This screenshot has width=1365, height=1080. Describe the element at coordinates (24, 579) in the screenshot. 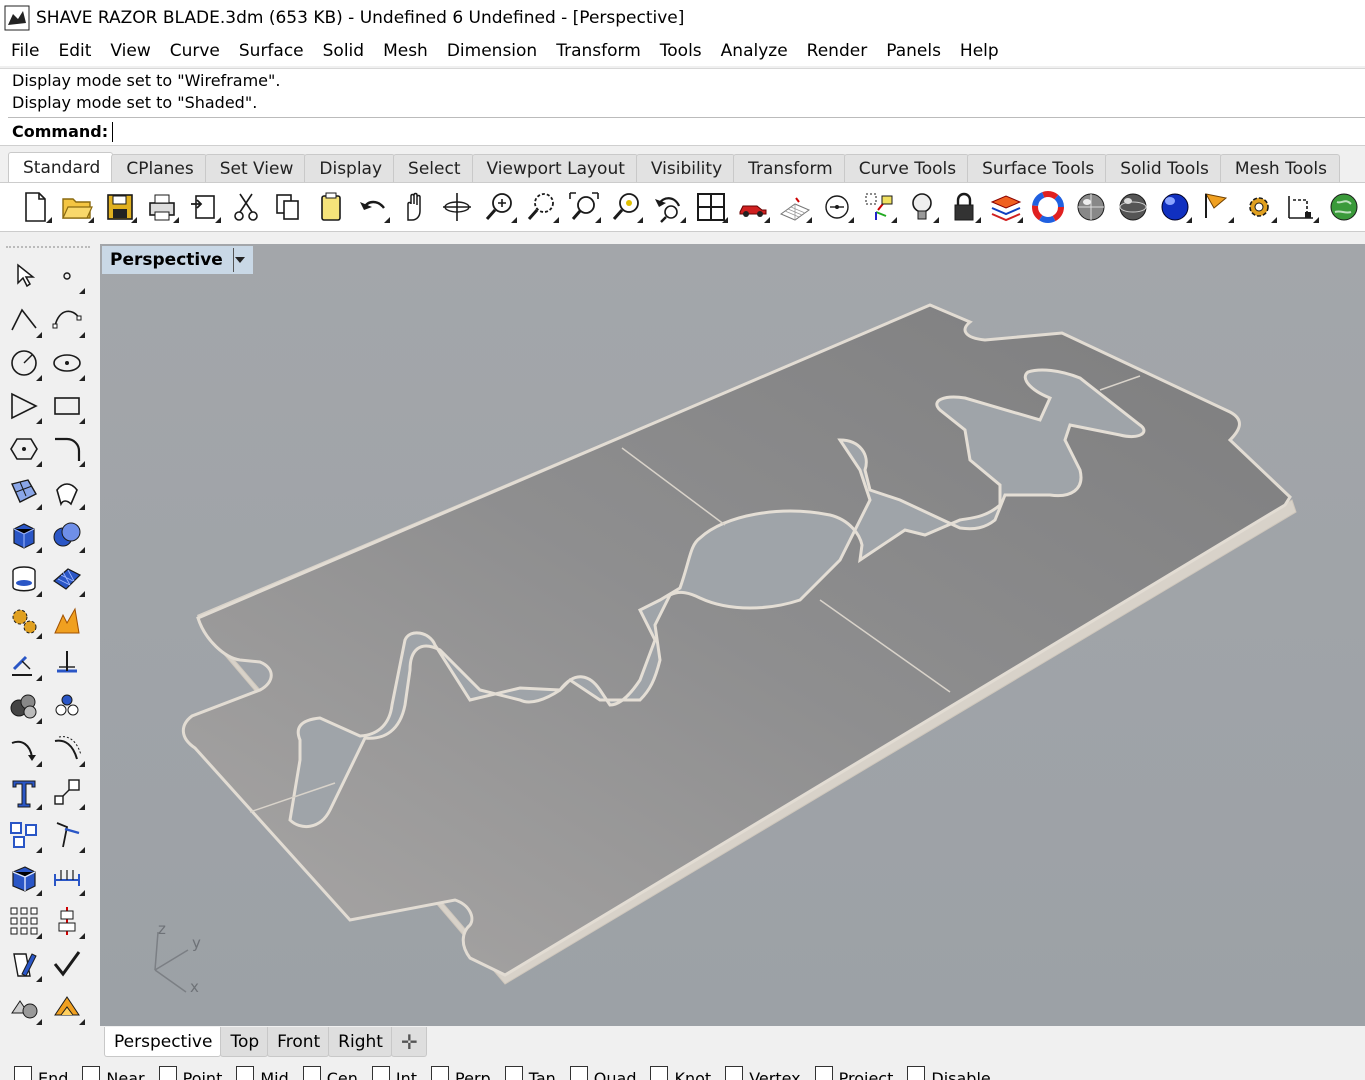

I see `cylinder-tool` at that location.